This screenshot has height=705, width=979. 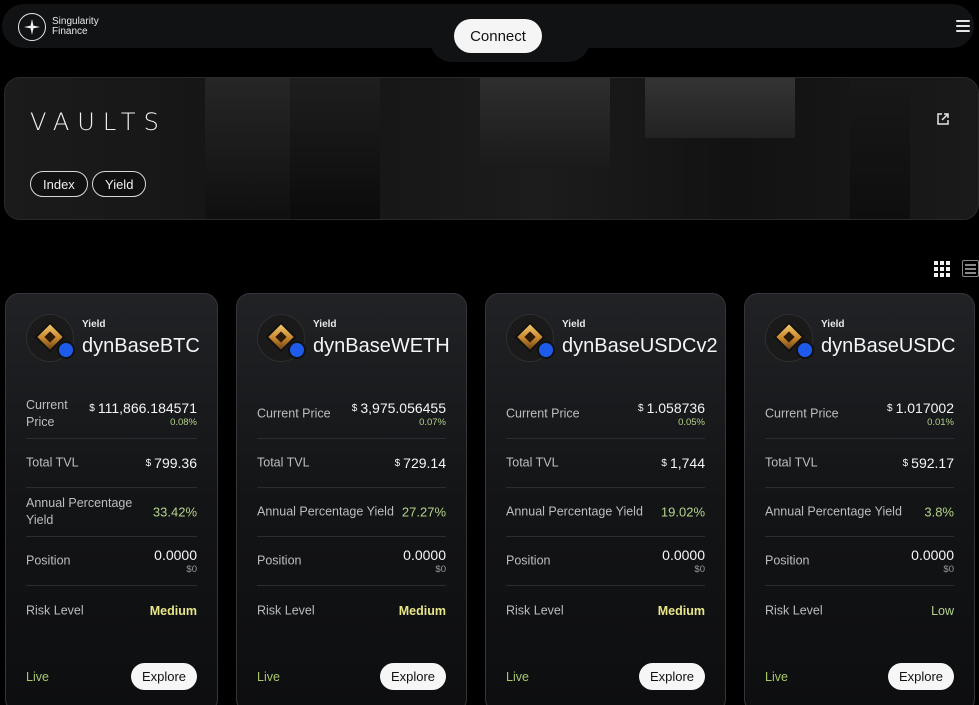 What do you see at coordinates (683, 463) in the screenshot?
I see `total-tvl-value: $1,744` at bounding box center [683, 463].